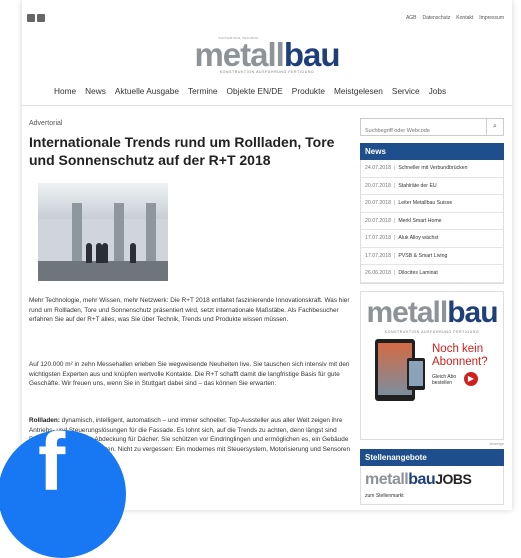 This screenshot has width=521, height=558. Describe the element at coordinates (444, 379) in the screenshot. I see `ad-cta-text: Gleich Abo bestellen` at that location.